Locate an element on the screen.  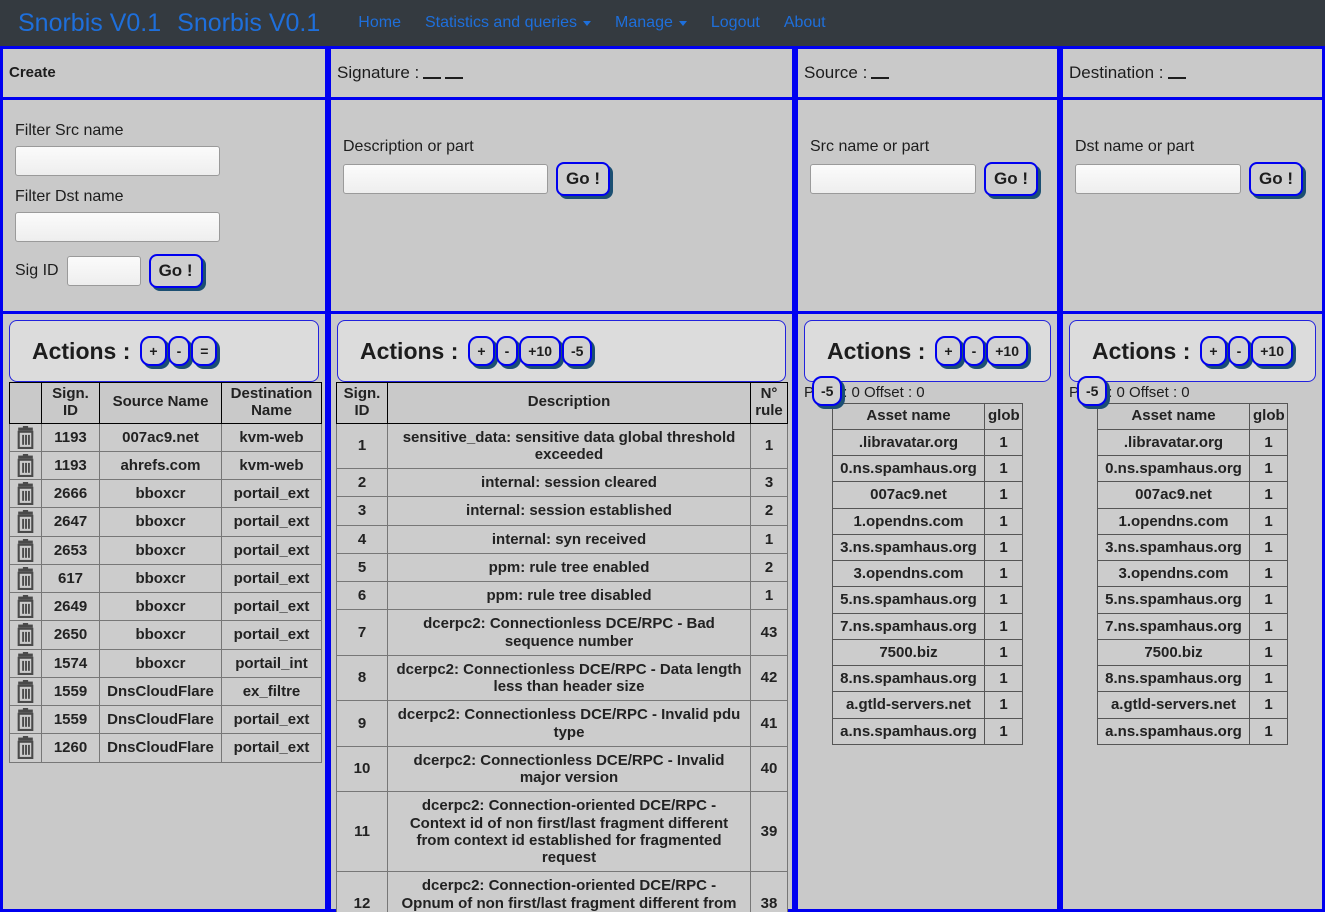
nav-link-logout: Logout is located at coordinates (735, 23).